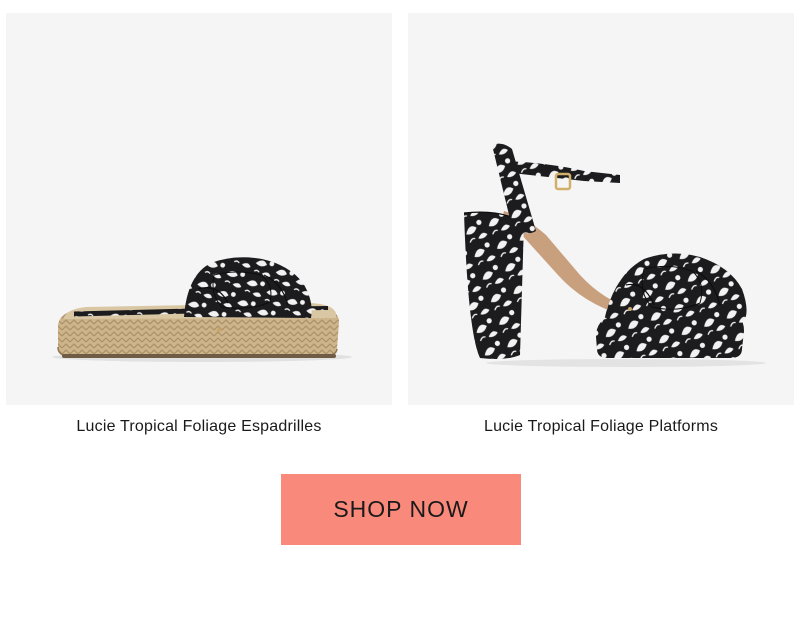 This screenshot has width=800, height=630. Describe the element at coordinates (401, 509) in the screenshot. I see `shop-now-button: SHOP NOW` at that location.